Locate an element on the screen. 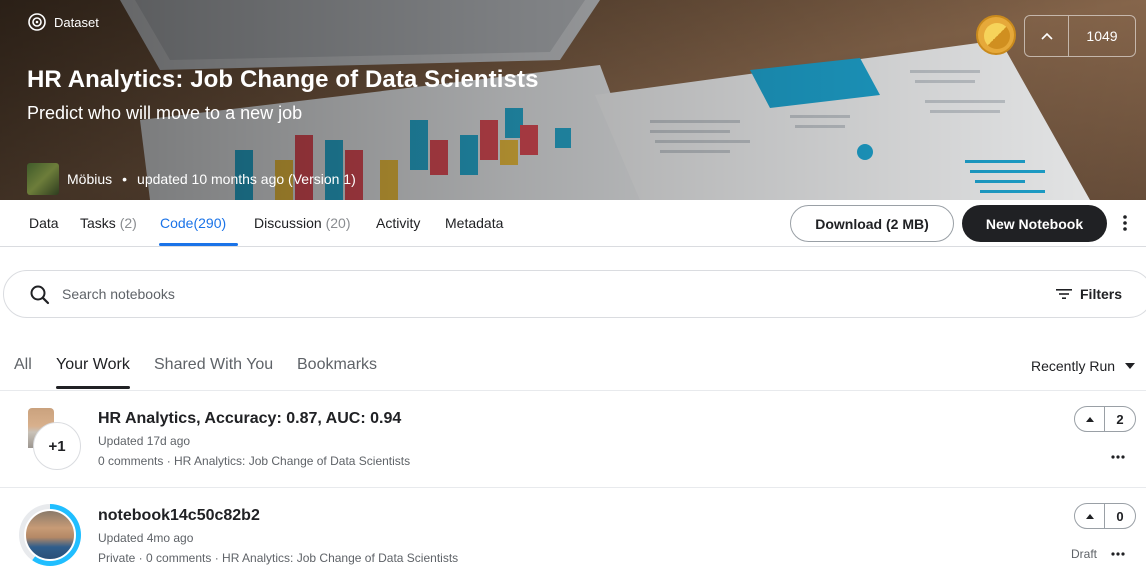  notebook-title: HR Analytics, Accuracy: 0.87, AUC: 0.94 is located at coordinates (249, 419).